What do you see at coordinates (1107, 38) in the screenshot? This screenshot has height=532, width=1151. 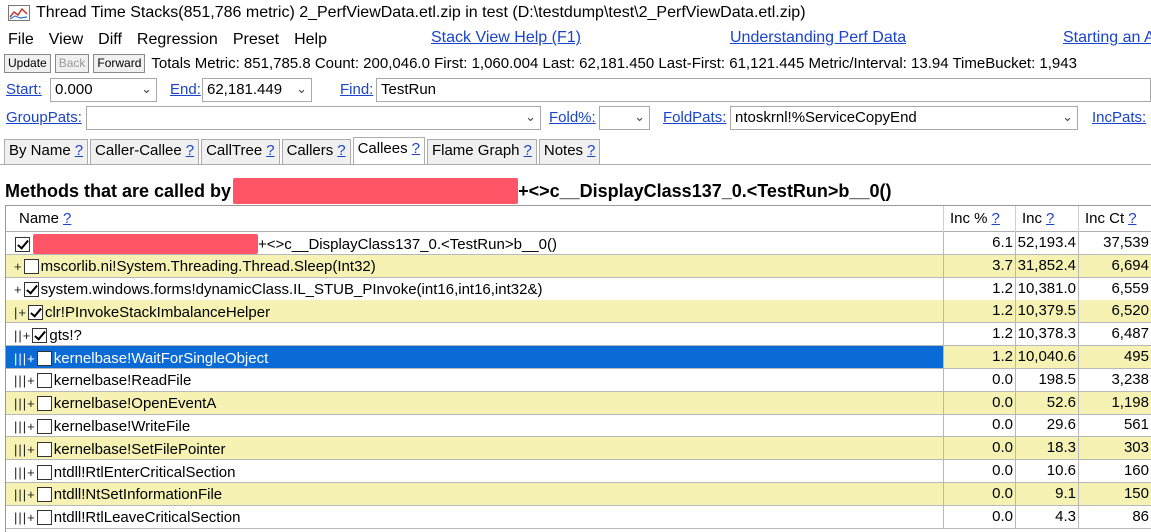 I see `starting-an-analysis-link: Starting an A` at bounding box center [1107, 38].